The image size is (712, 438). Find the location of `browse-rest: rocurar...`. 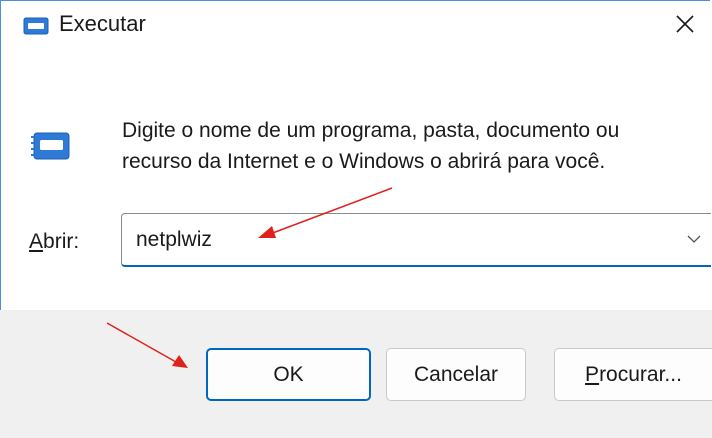

browse-rest: rocurar... is located at coordinates (640, 374).